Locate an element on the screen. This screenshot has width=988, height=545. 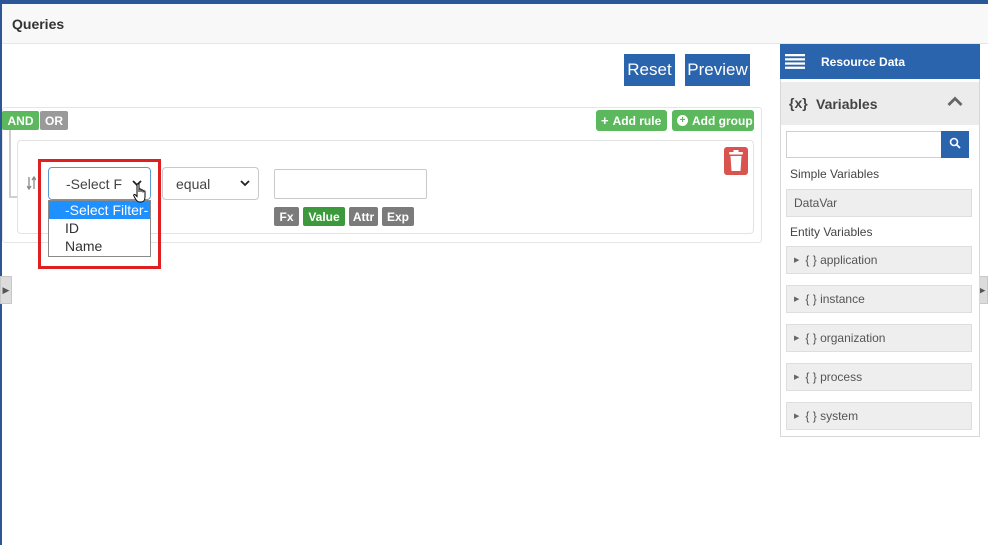
variable-item: DataVar is located at coordinates (879, 203).